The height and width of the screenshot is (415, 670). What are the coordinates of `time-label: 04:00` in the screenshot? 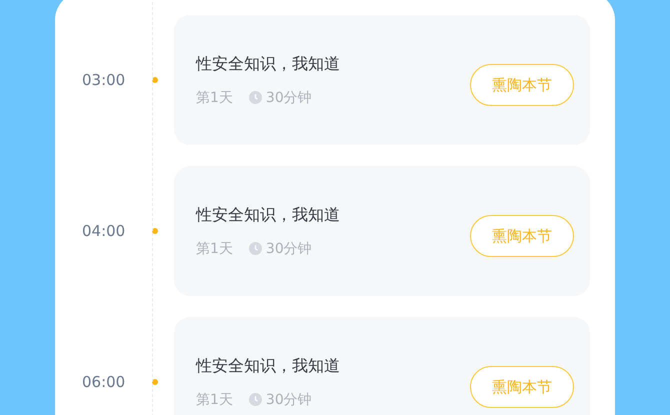 It's located at (103, 231).